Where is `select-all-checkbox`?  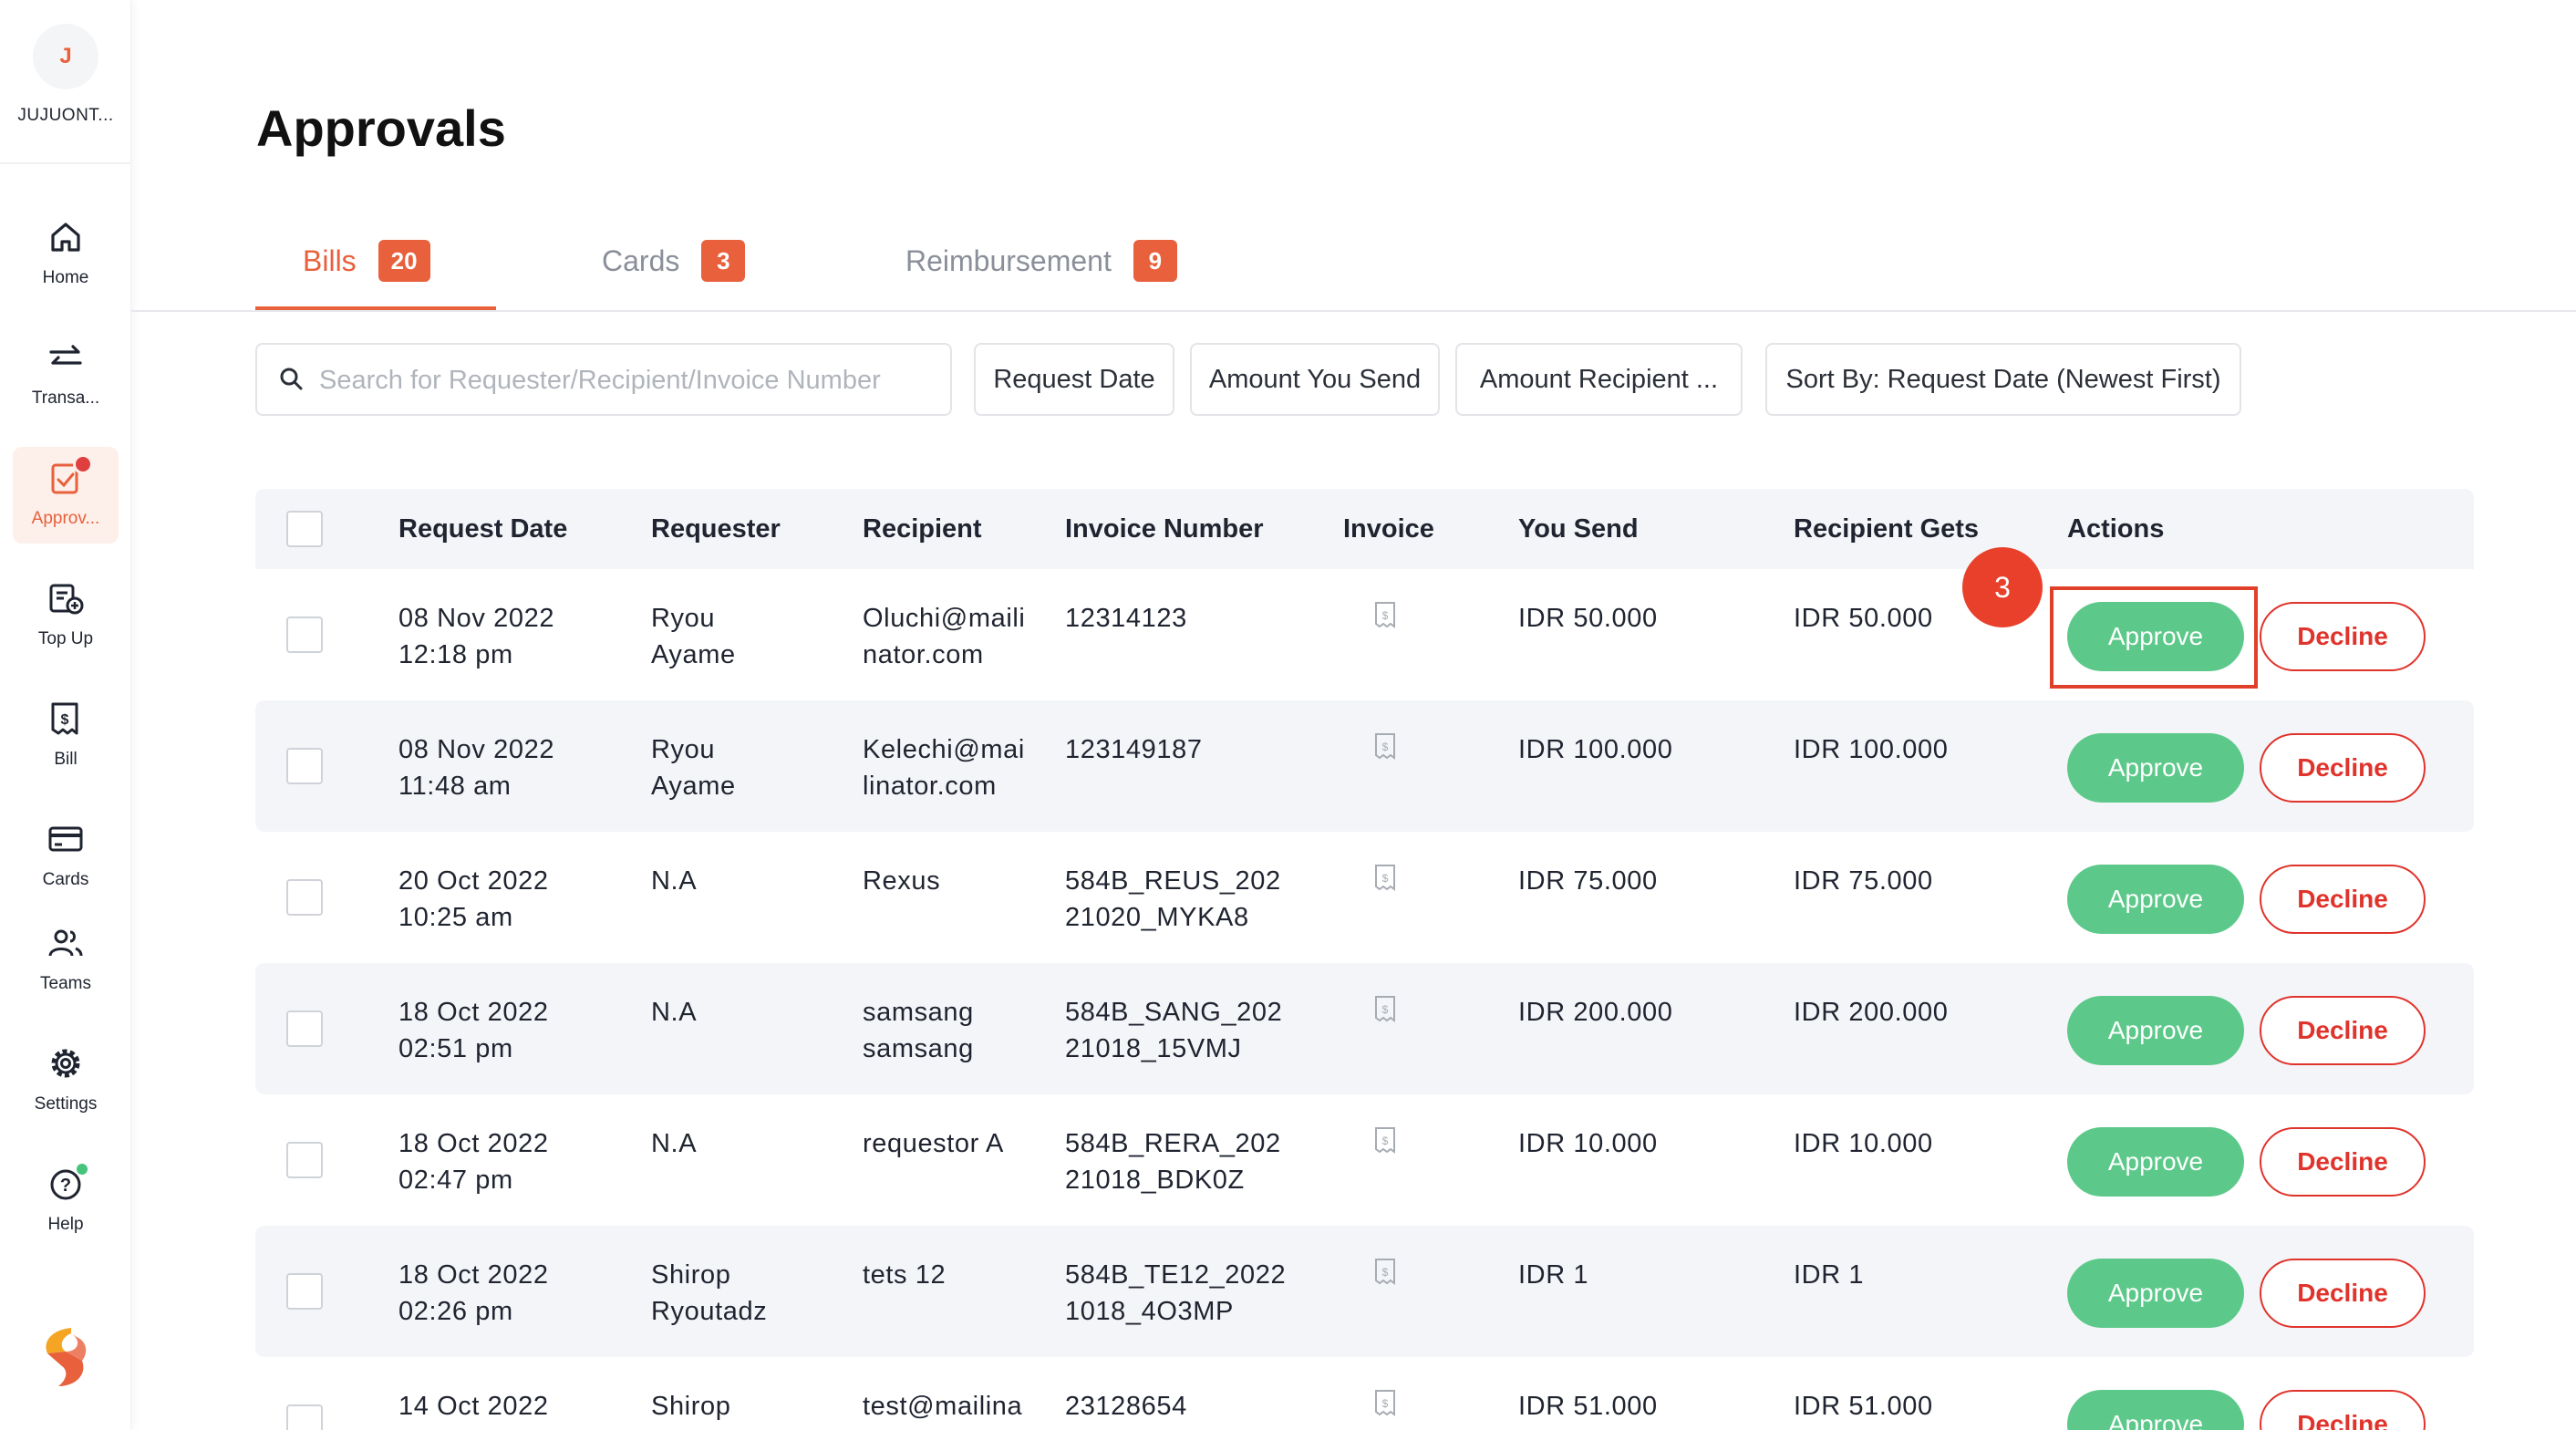
select-all-checkbox is located at coordinates (304, 529).